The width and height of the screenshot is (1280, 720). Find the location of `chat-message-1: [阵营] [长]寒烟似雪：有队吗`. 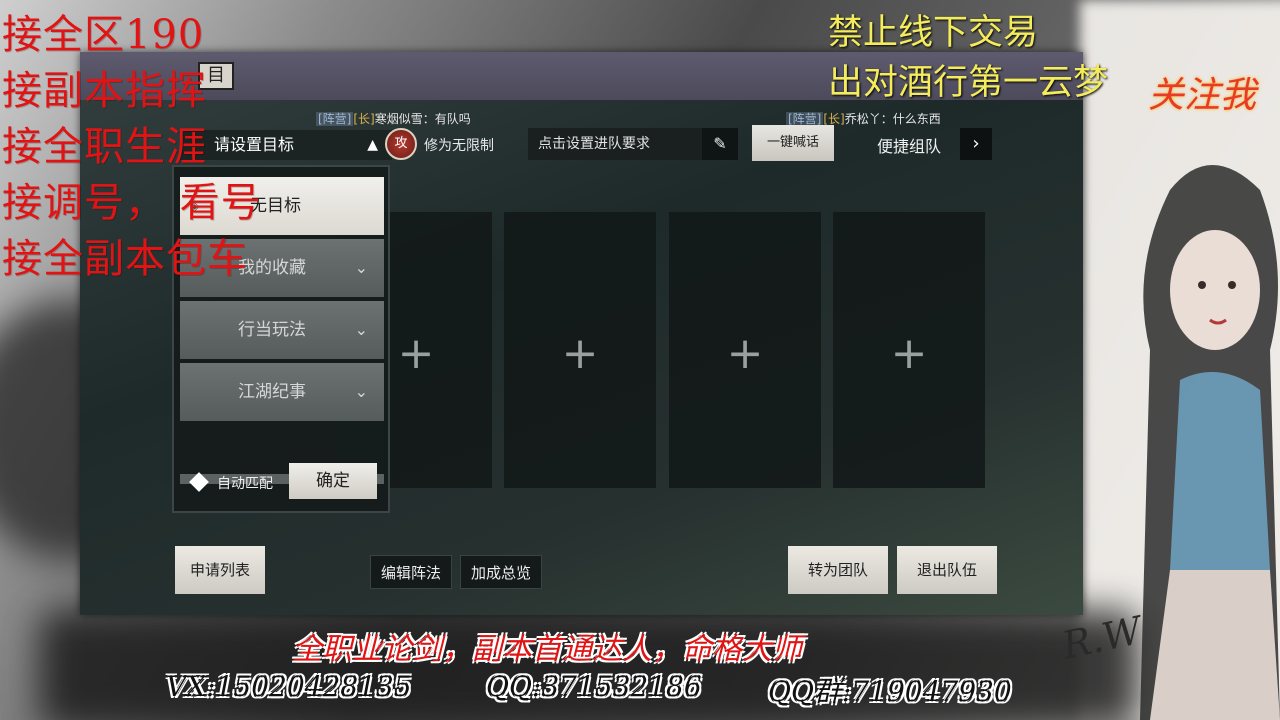

chat-message-1: [阵营] [长]寒烟似雪：有队吗 is located at coordinates (393, 118).